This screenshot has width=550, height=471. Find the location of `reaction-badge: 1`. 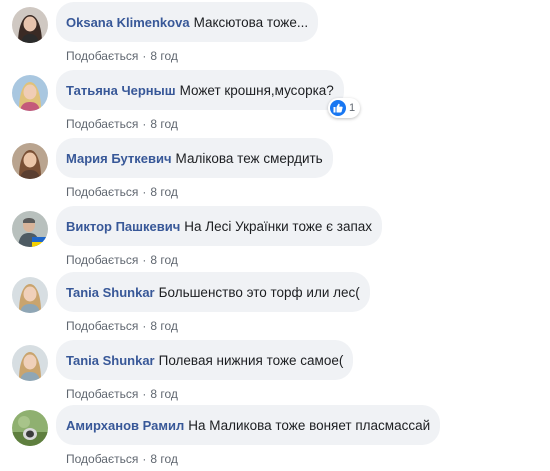

reaction-badge: 1 is located at coordinates (344, 108).